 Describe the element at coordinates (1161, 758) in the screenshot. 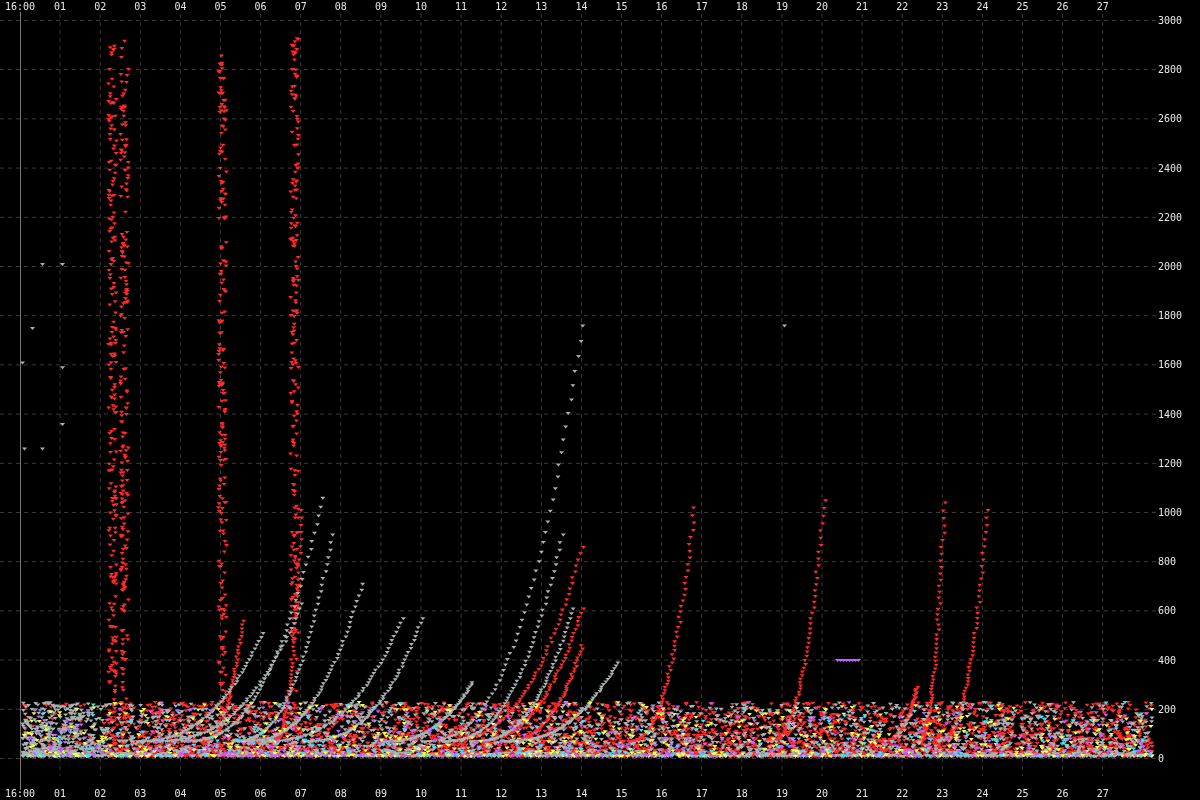

I see `y-axis-label: 0` at that location.